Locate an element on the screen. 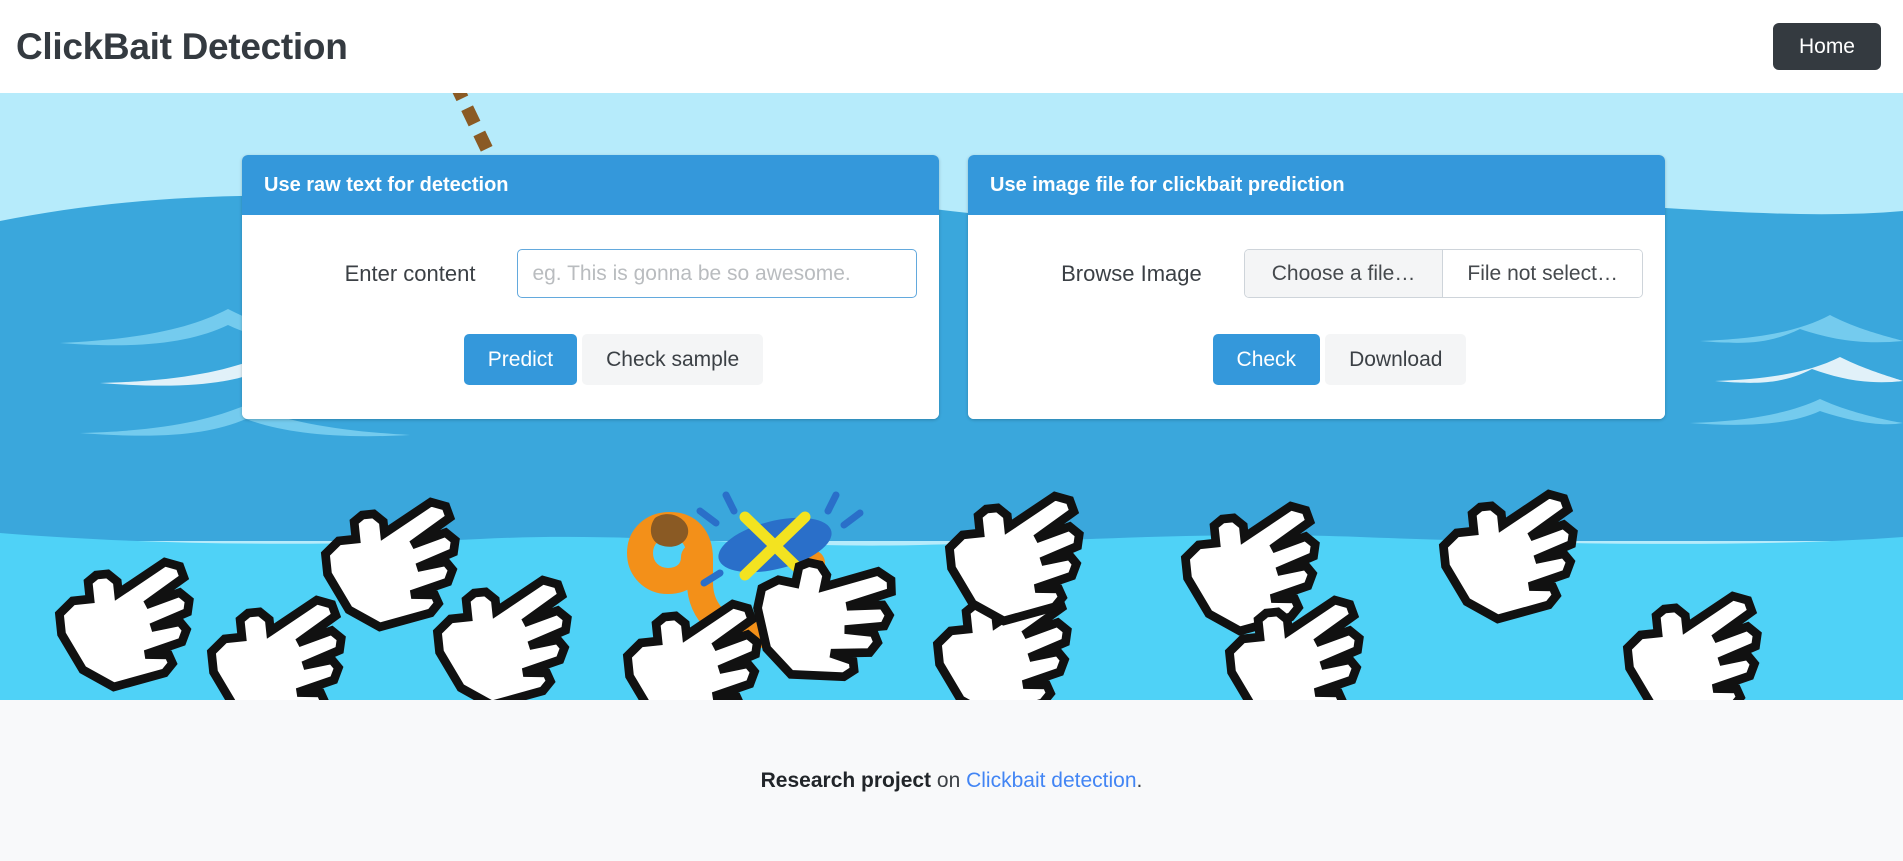  footer-middle-text: on is located at coordinates (949, 780).